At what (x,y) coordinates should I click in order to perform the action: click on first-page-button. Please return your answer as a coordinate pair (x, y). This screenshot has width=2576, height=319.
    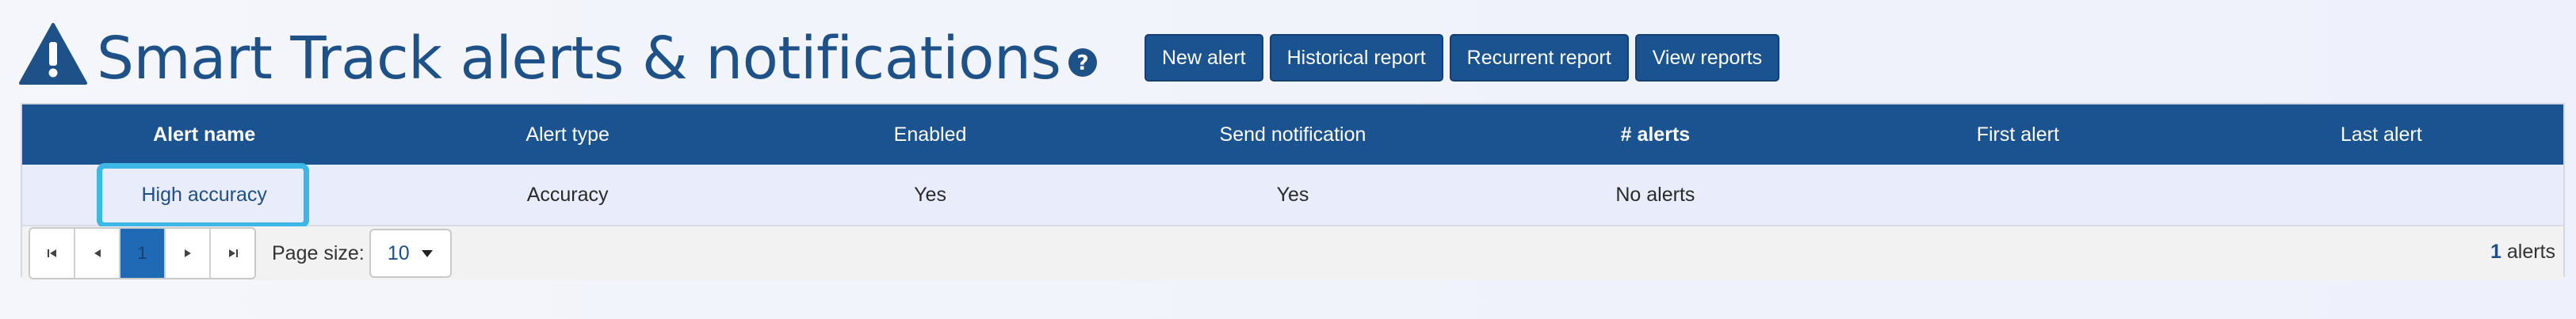
    Looking at the image, I should click on (52, 254).